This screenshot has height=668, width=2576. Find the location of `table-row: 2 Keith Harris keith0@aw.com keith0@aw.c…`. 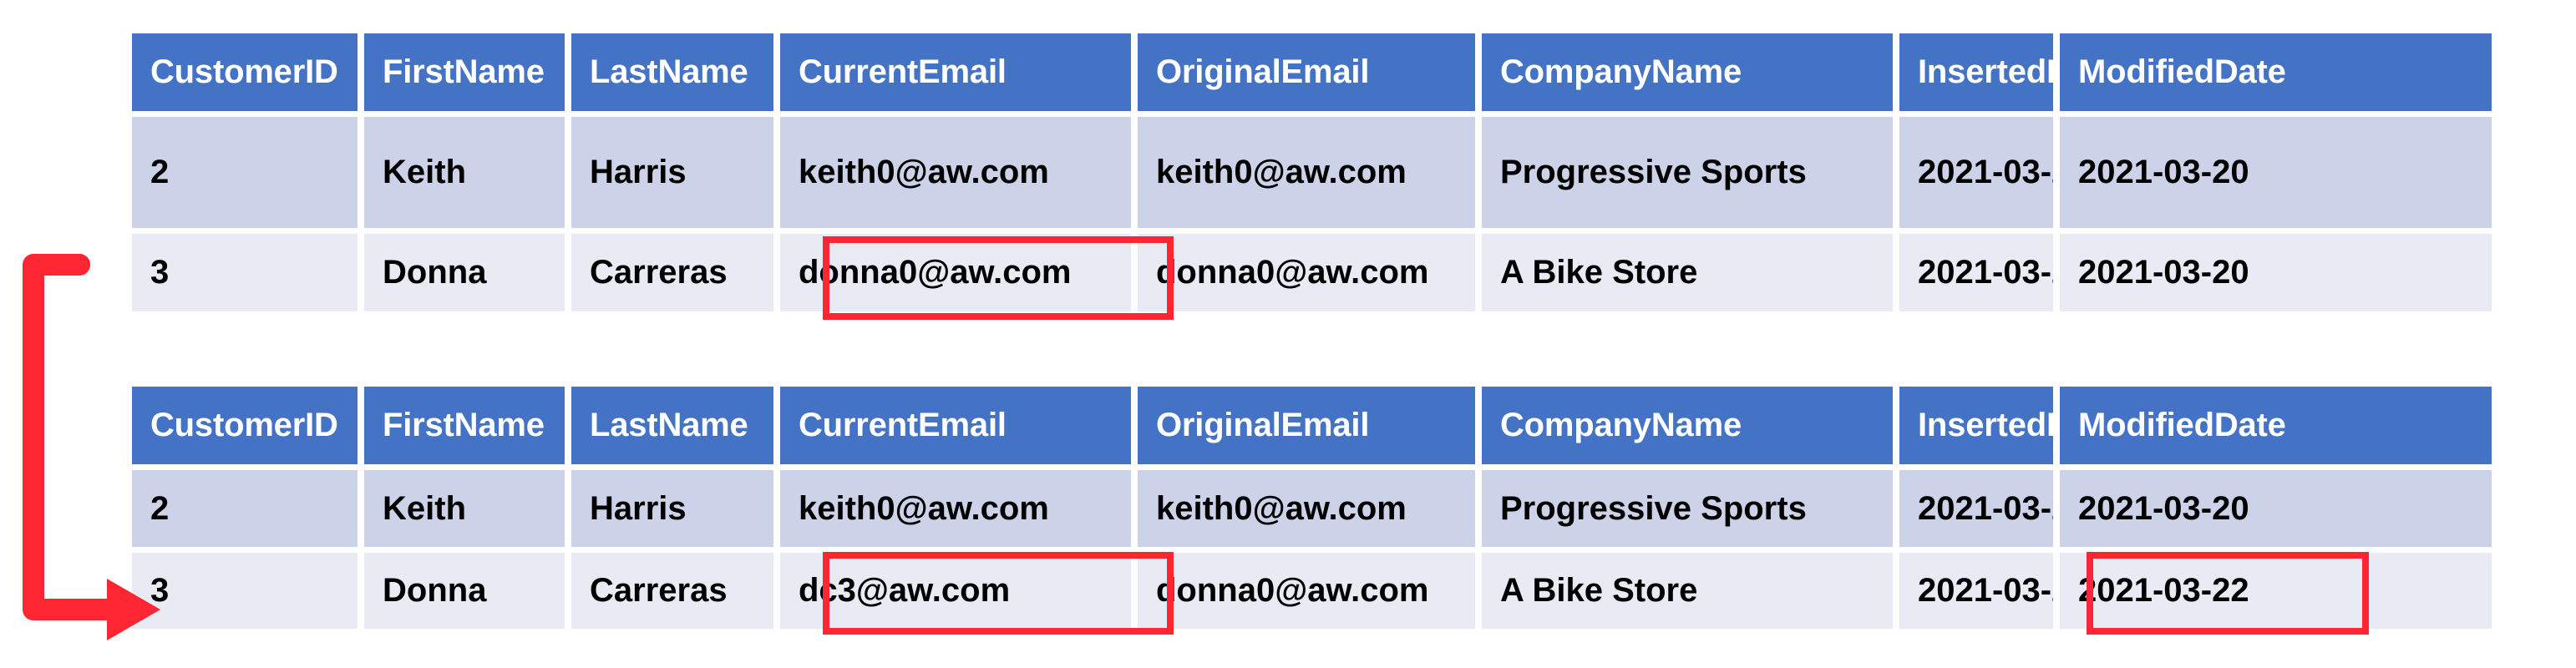

table-row: 2 Keith Harris keith0@aw.com keith0@aw.c… is located at coordinates (1312, 505).